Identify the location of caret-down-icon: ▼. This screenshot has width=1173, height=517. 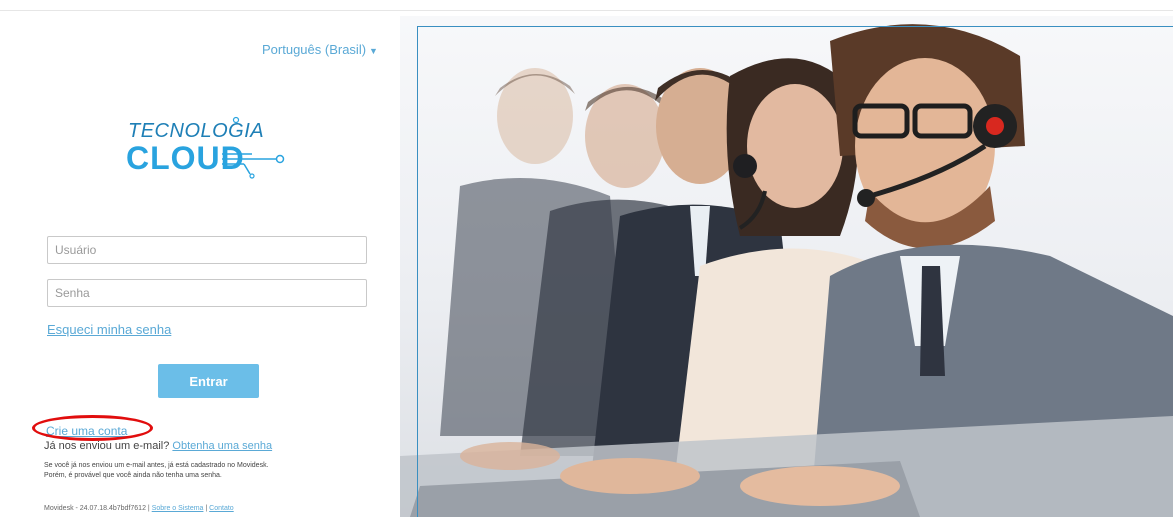
(373, 50).